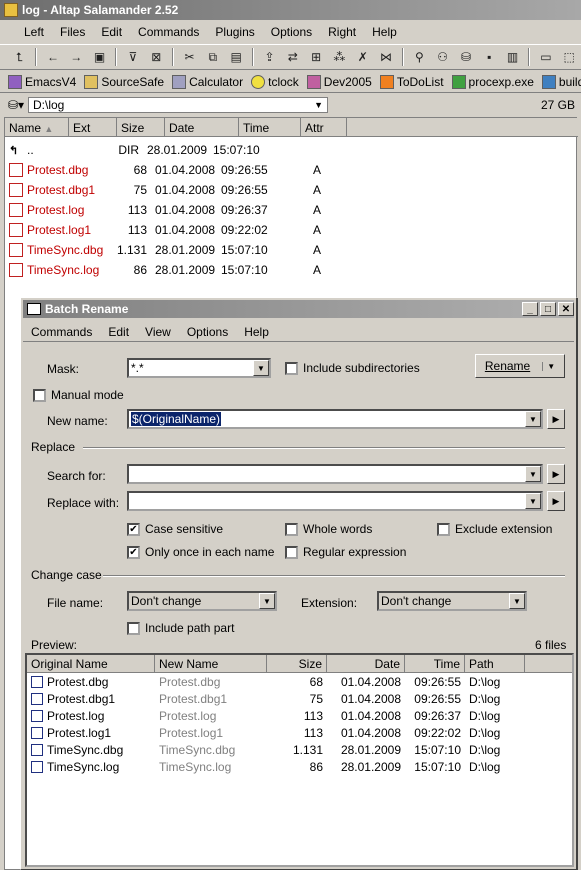 The width and height of the screenshot is (581, 870). Describe the element at coordinates (118, 332) in the screenshot. I see `dlg-menu-edit: Edit` at that location.